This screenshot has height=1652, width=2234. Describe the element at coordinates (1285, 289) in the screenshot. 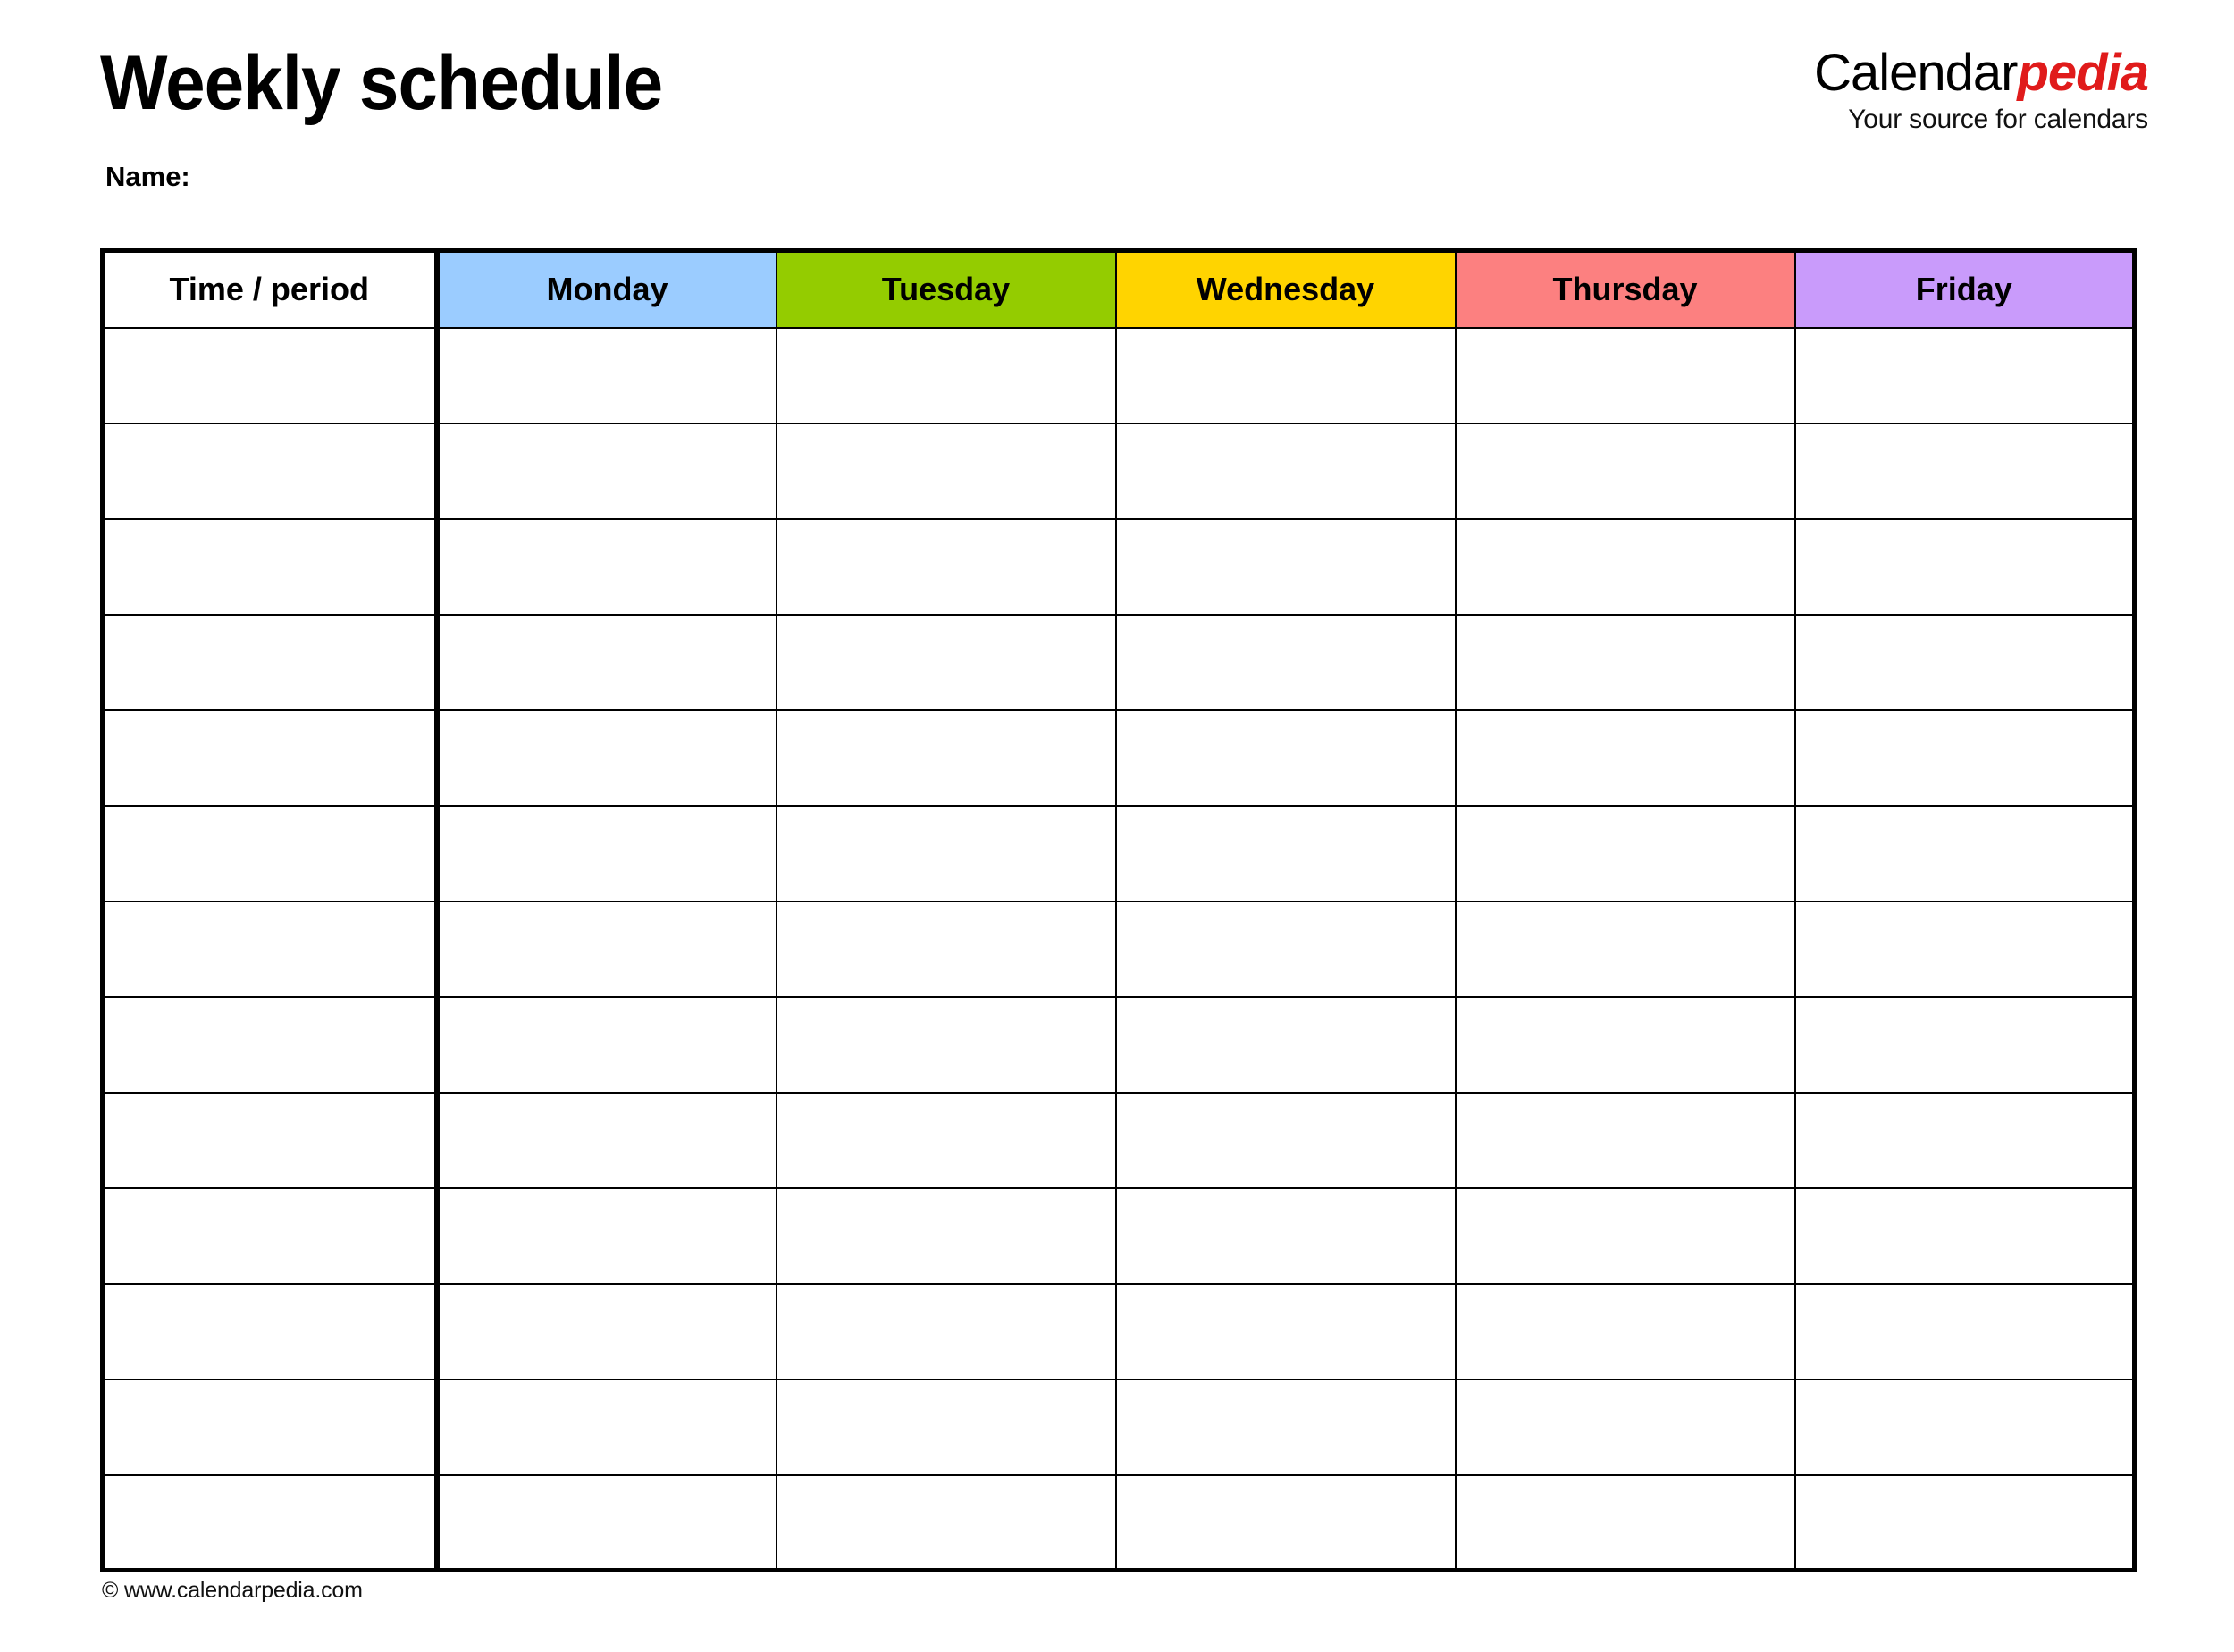

I see `column-header-wednesday: Wednesday` at that location.